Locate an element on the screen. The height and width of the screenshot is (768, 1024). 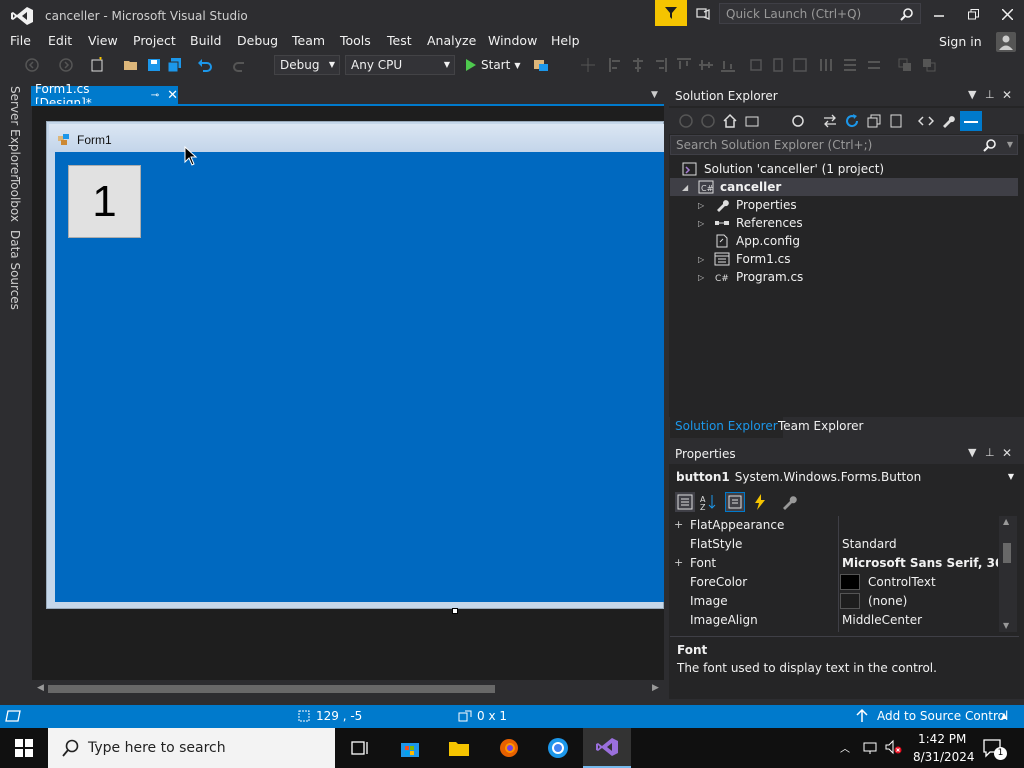
button1-control: 1 is located at coordinates (104, 201).